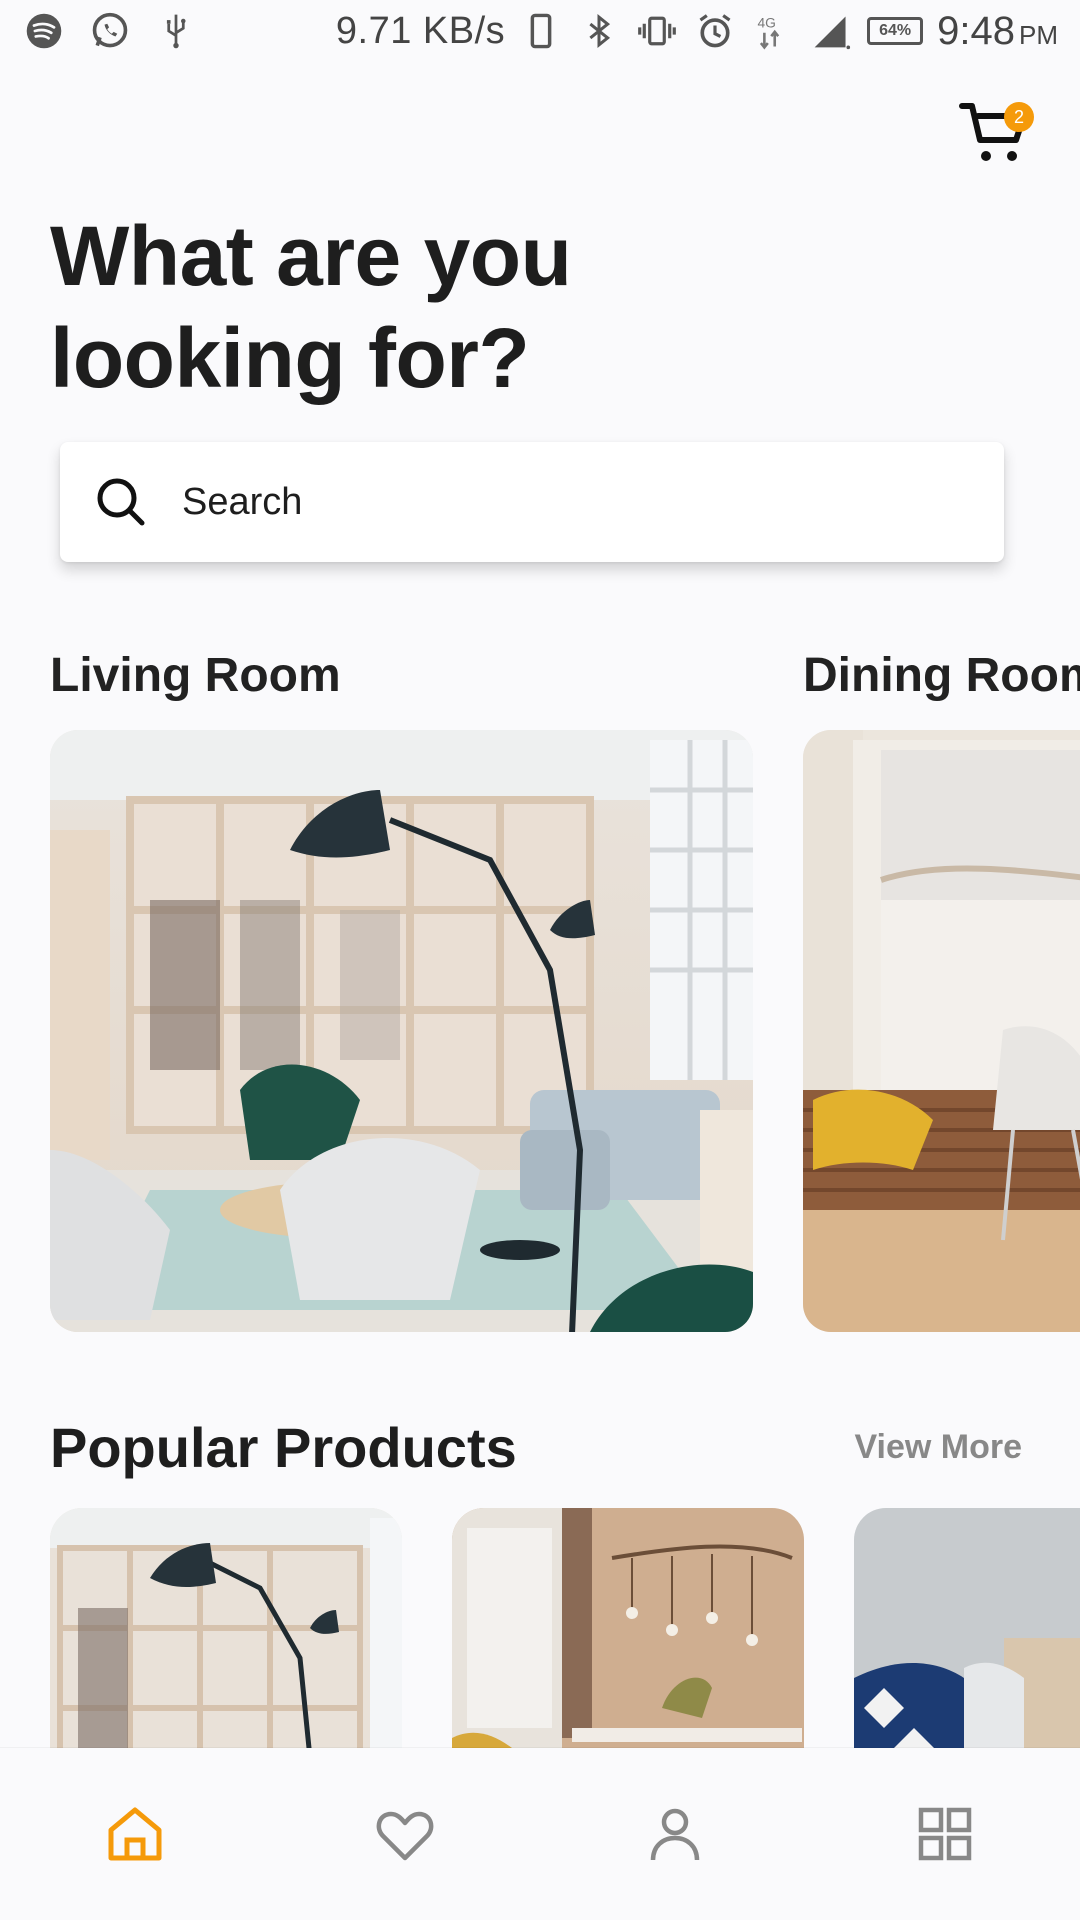 This screenshot has width=1080, height=1920. What do you see at coordinates (44, 31) in the screenshot?
I see `spotify-icon` at bounding box center [44, 31].